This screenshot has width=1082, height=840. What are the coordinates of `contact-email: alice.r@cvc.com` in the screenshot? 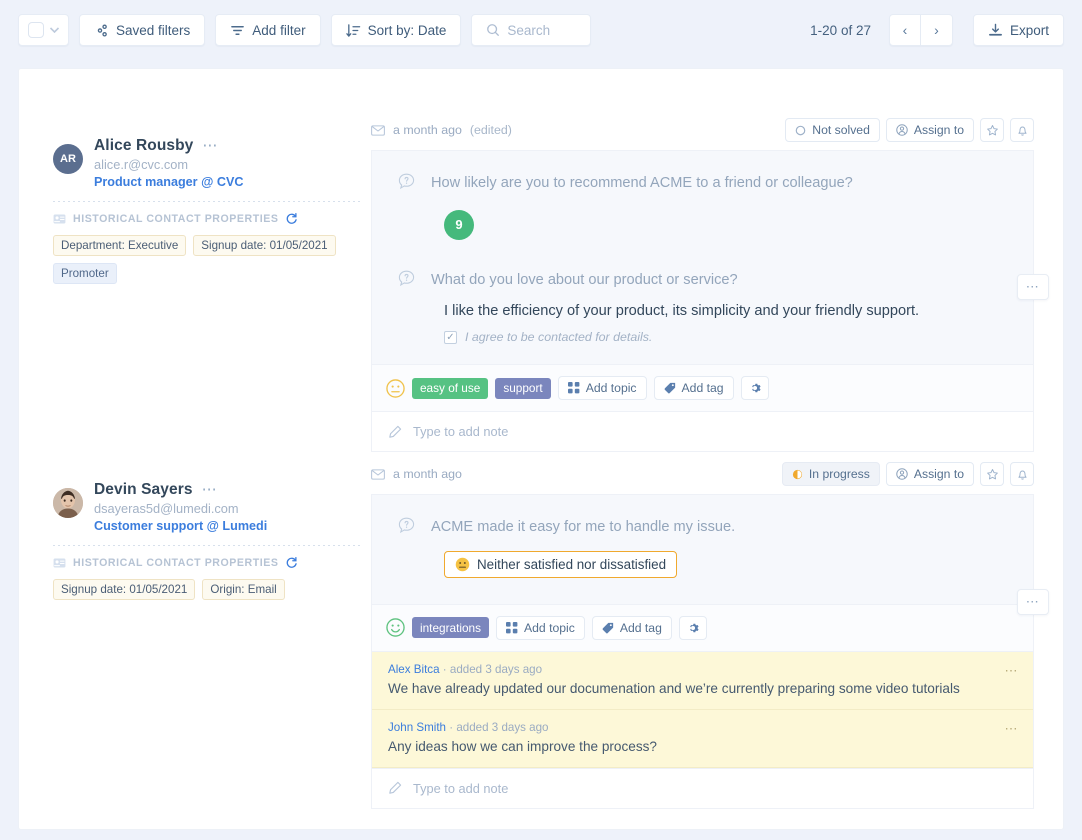 It's located at (141, 164).